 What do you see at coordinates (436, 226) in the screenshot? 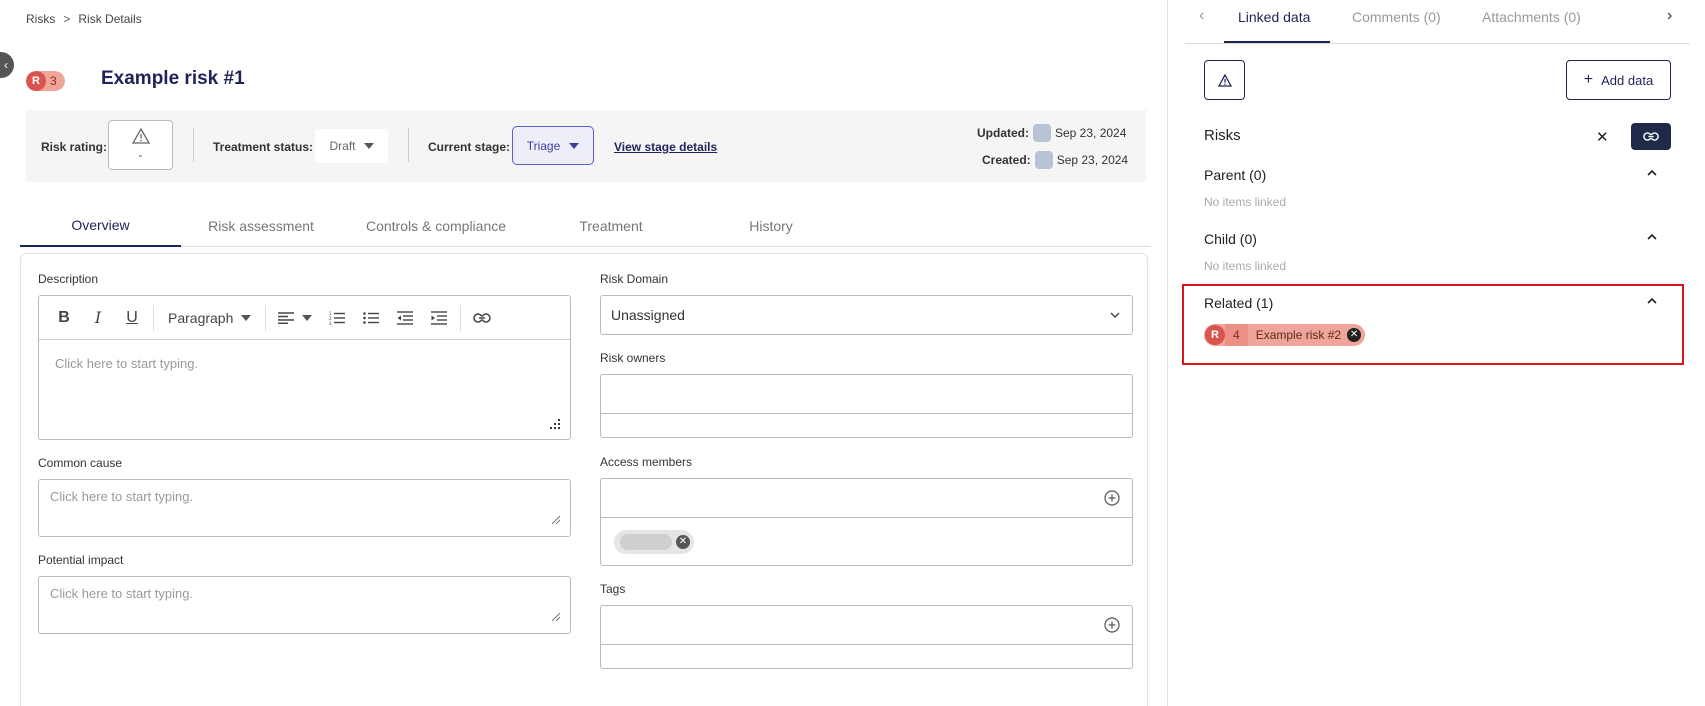
I see `tab-controls-compliance: Controls & compliance` at bounding box center [436, 226].